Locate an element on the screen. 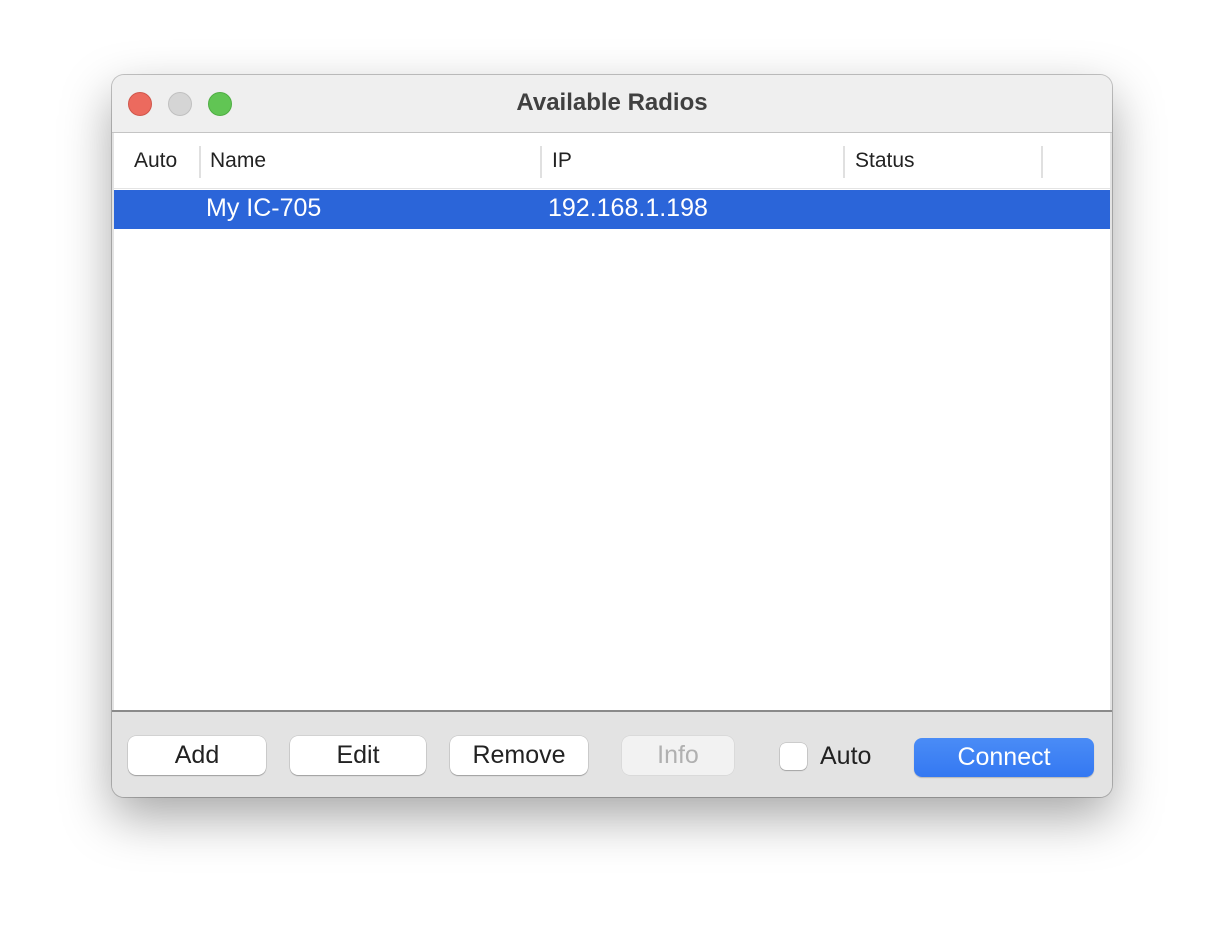 The height and width of the screenshot is (946, 1224). remove-button: Remove is located at coordinates (519, 755).